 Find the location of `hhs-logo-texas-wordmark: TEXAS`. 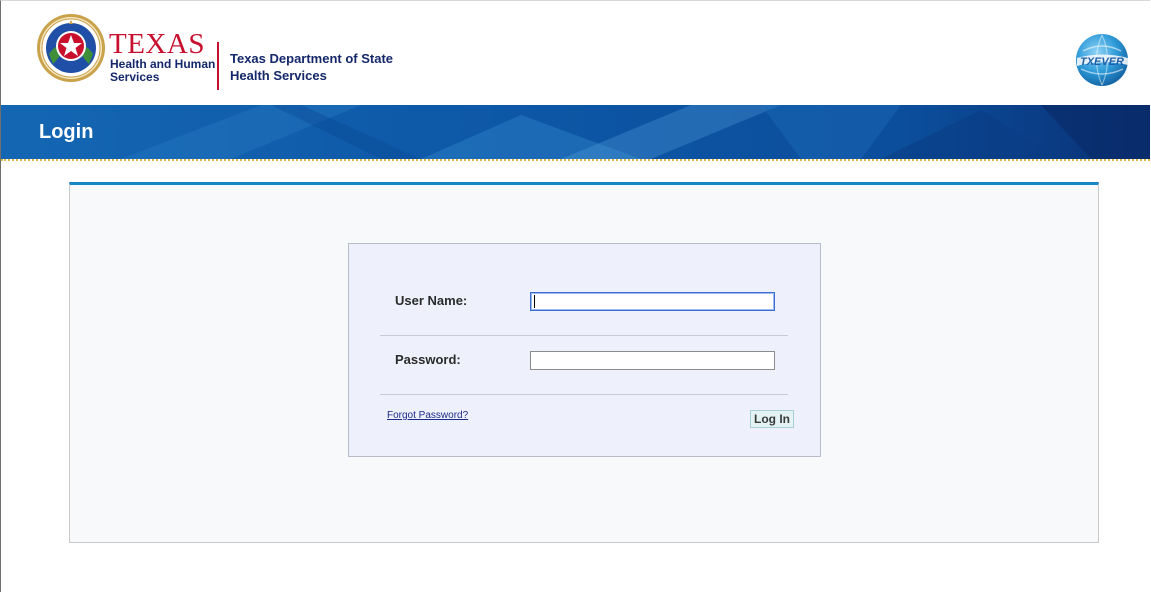

hhs-logo-texas-wordmark: TEXAS is located at coordinates (157, 44).